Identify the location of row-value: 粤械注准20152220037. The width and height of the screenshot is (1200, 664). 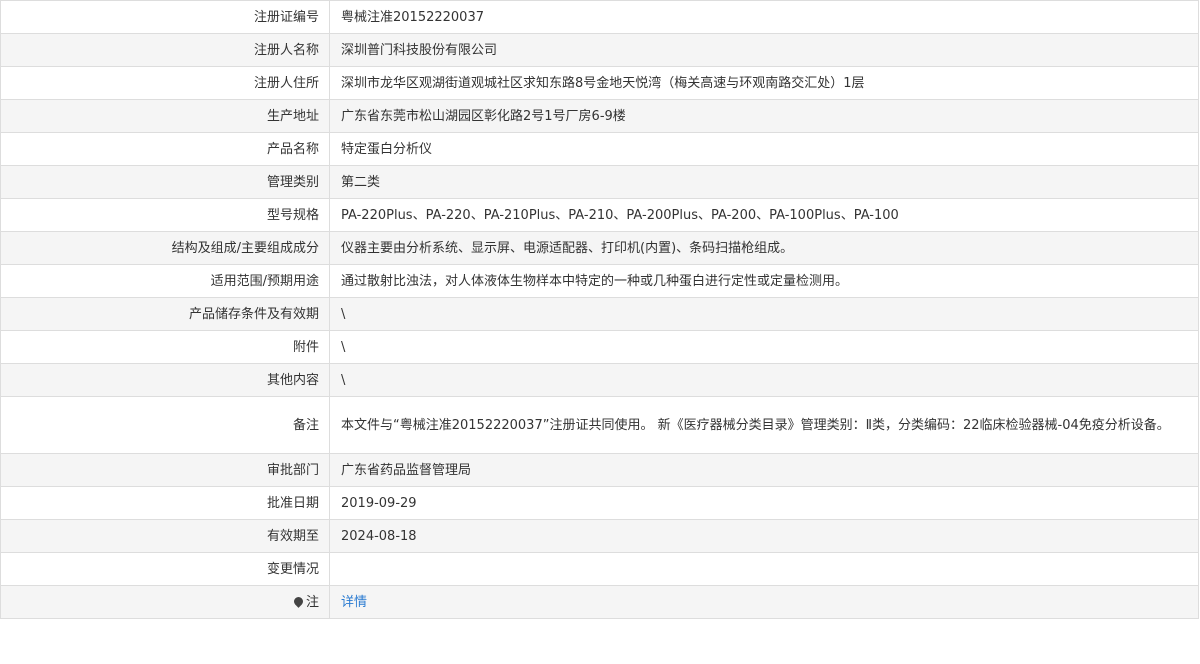
(764, 17).